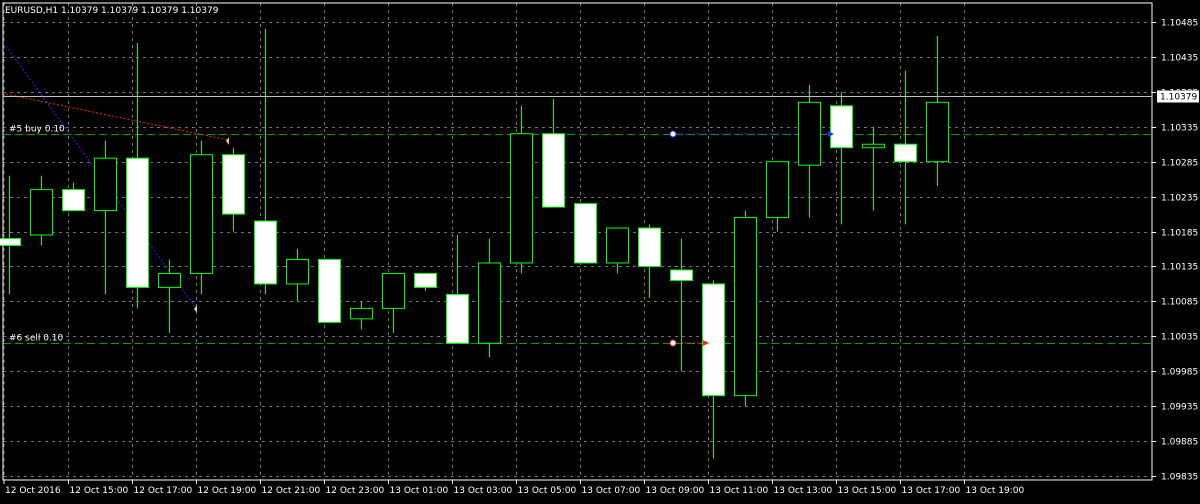 The width and height of the screenshot is (1200, 504). I want to click on x-tick-label: 12 Oct 21:00, so click(291, 491).